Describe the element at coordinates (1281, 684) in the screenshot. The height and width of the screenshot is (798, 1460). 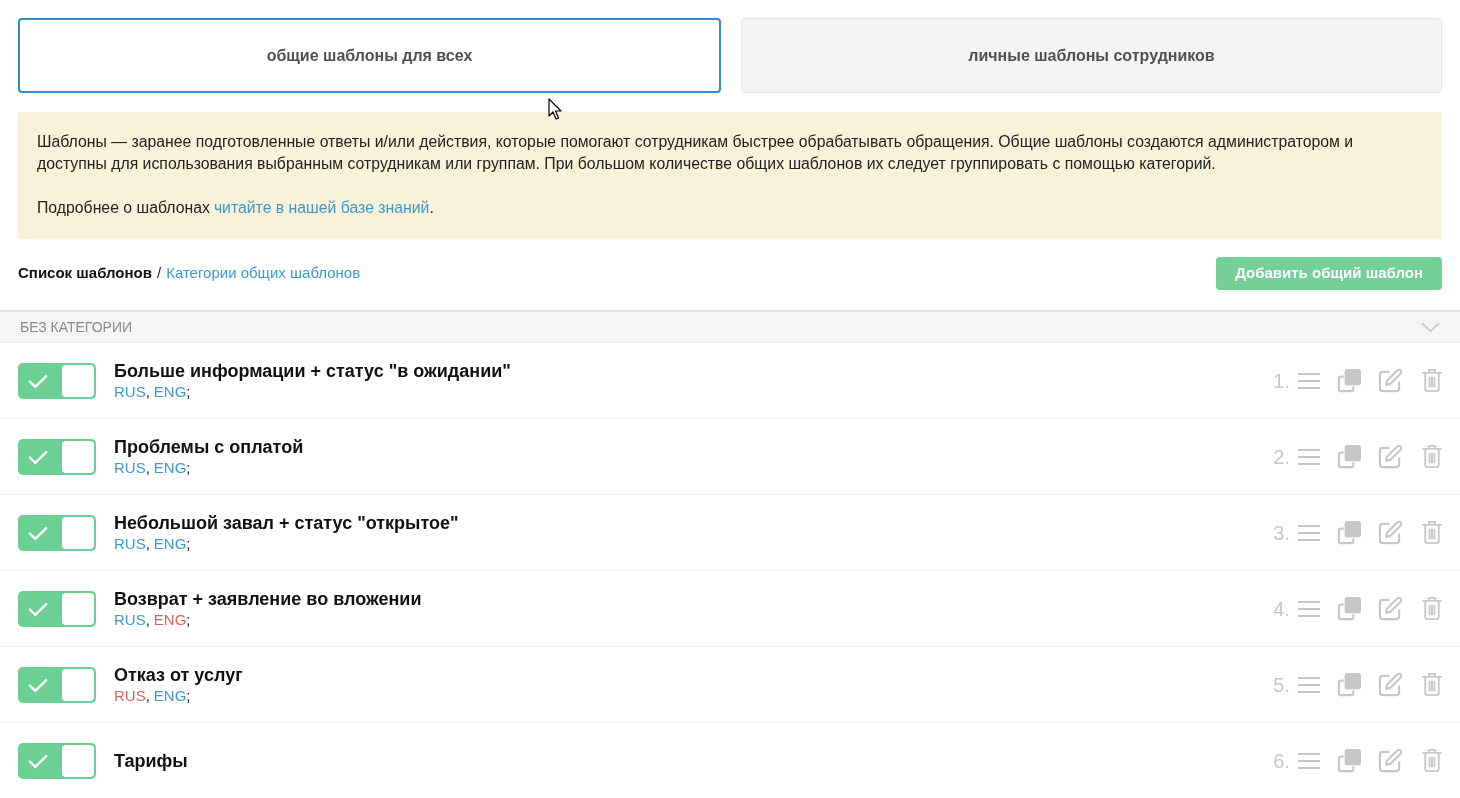
I see `order-number: 5.` at that location.